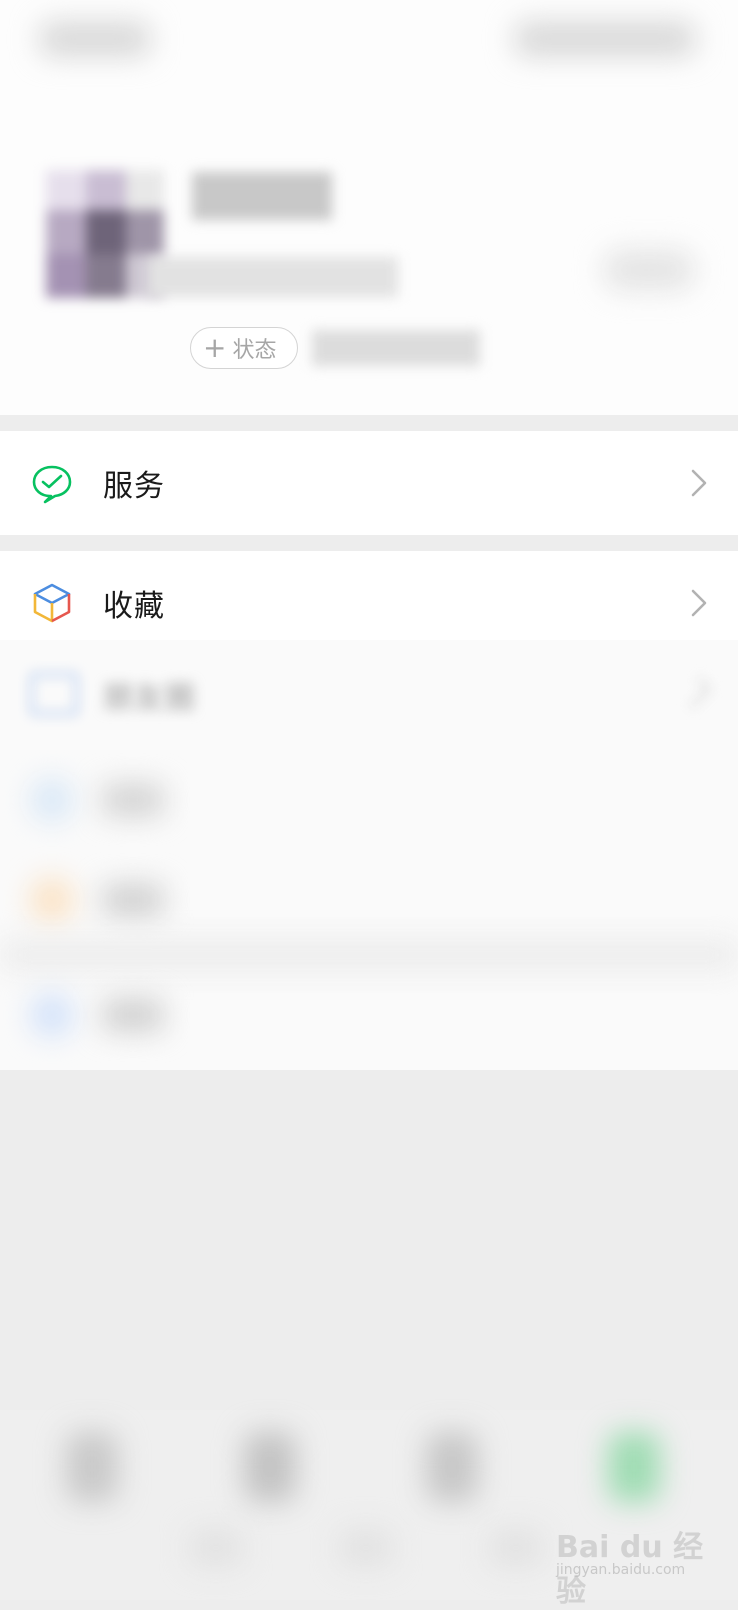  Describe the element at coordinates (605, 39) in the screenshot. I see `status-bar-indicators` at that location.